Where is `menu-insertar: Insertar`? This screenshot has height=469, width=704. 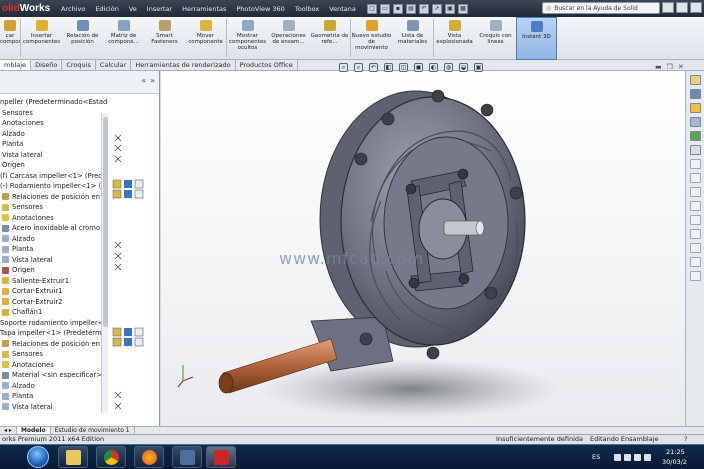 menu-insertar: Insertar is located at coordinates (159, 9).